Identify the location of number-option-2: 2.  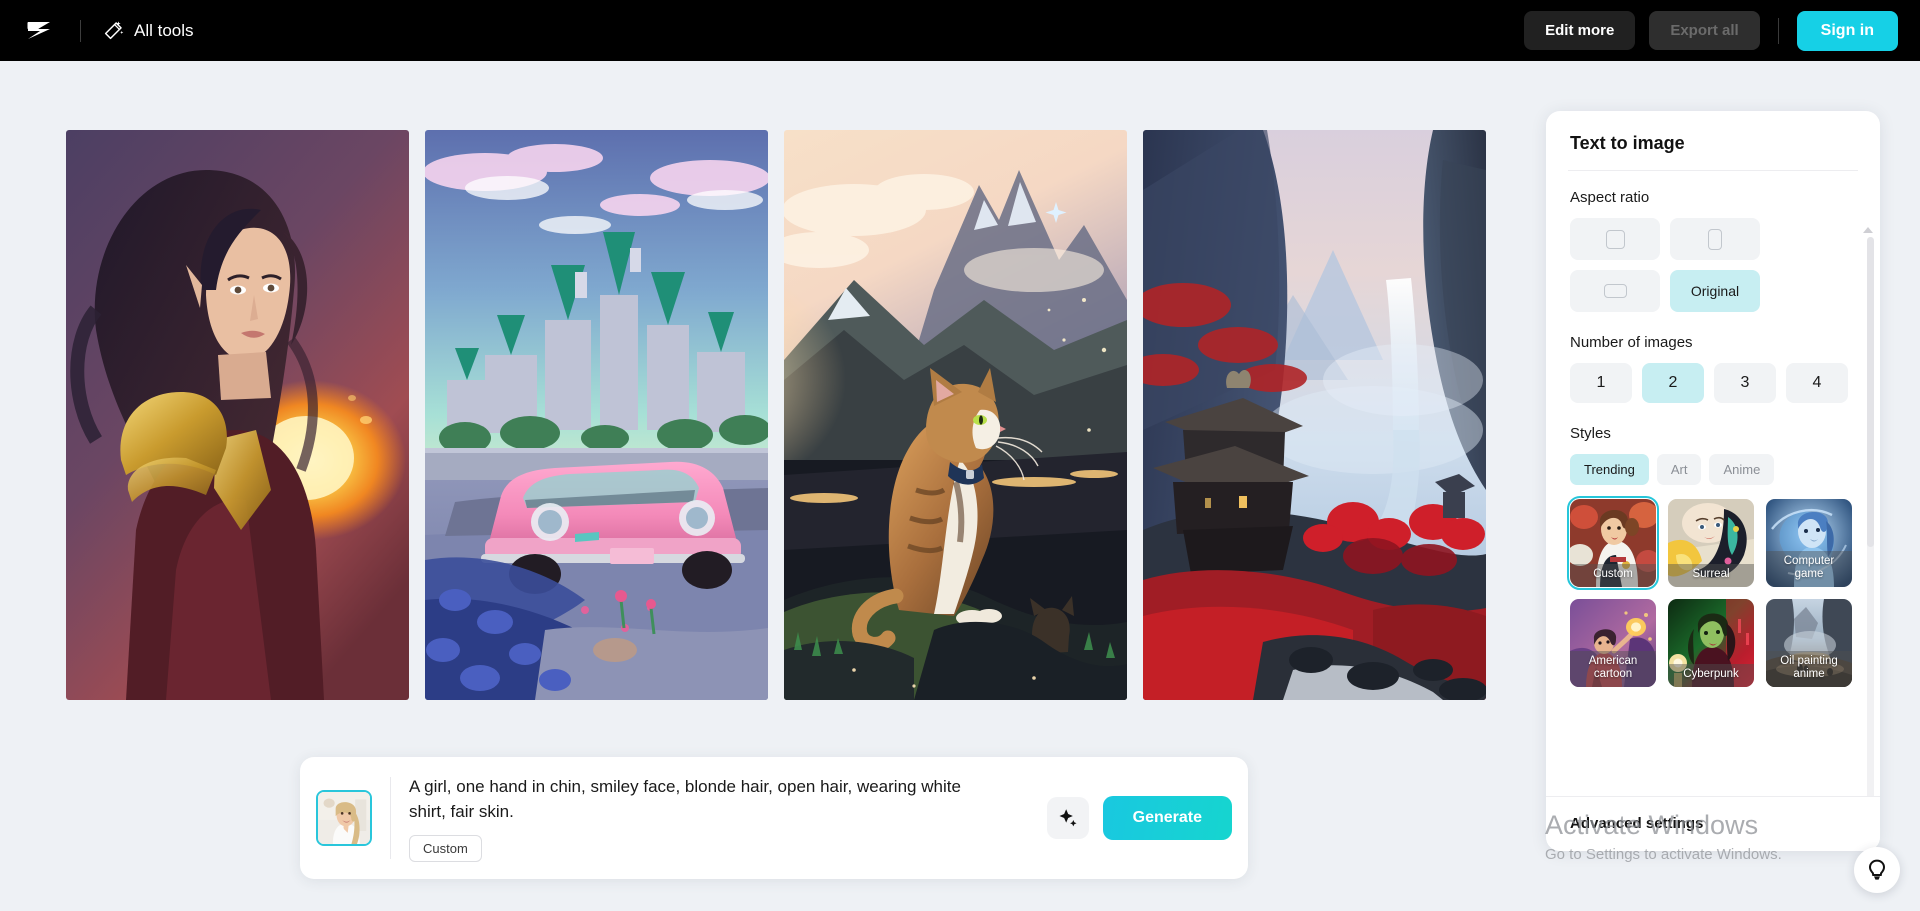
(1673, 383).